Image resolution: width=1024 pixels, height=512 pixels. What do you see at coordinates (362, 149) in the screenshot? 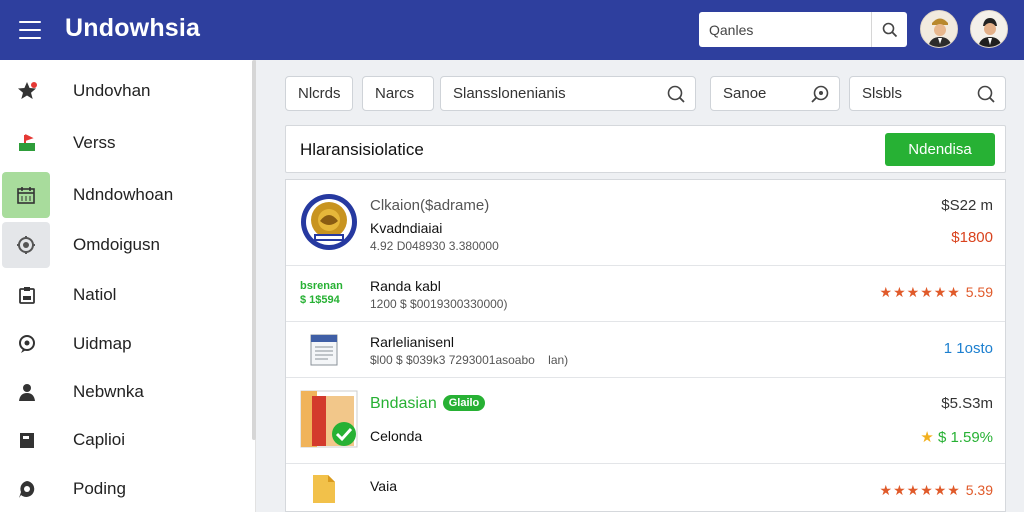
I see `panel-title: Hlaransisiolatice` at bounding box center [362, 149].